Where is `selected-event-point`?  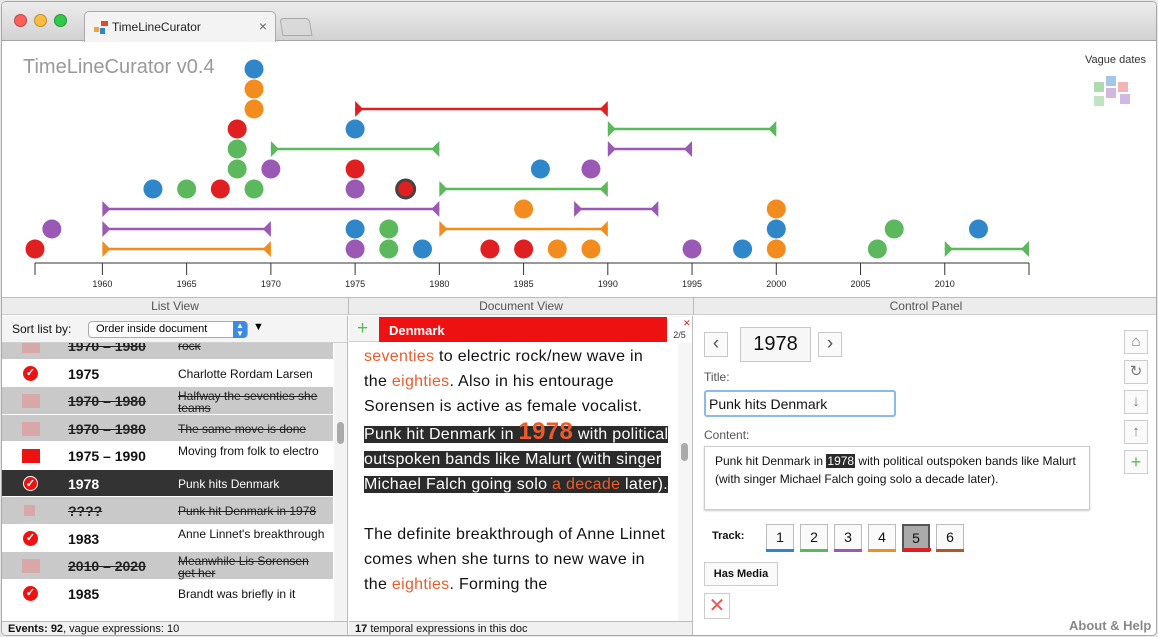
selected-event-point is located at coordinates (406, 189).